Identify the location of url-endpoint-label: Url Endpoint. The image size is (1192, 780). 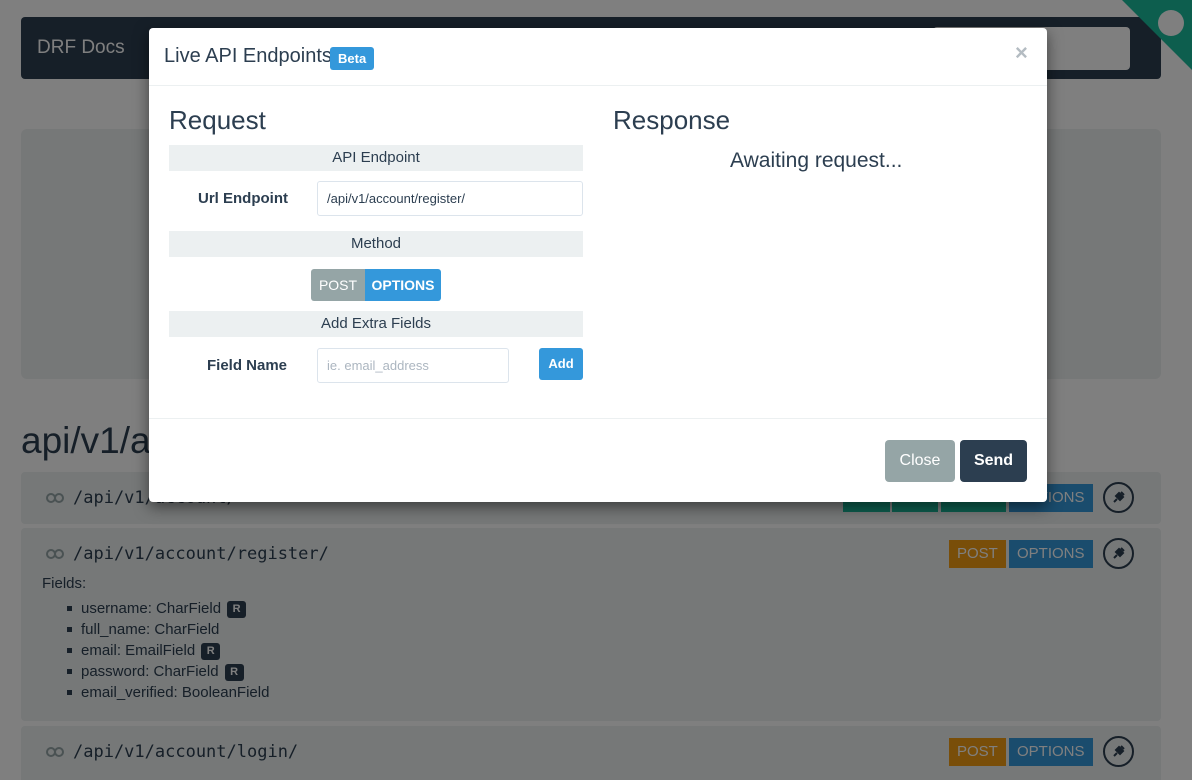
(243, 198).